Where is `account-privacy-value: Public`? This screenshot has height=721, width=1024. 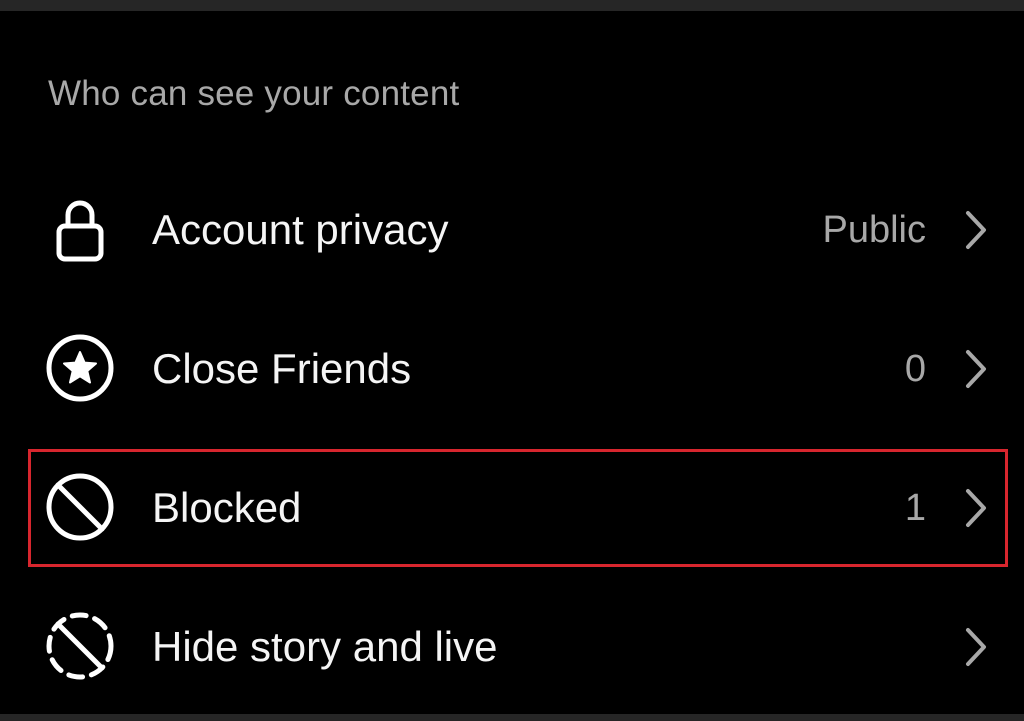 account-privacy-value: Public is located at coordinates (874, 230).